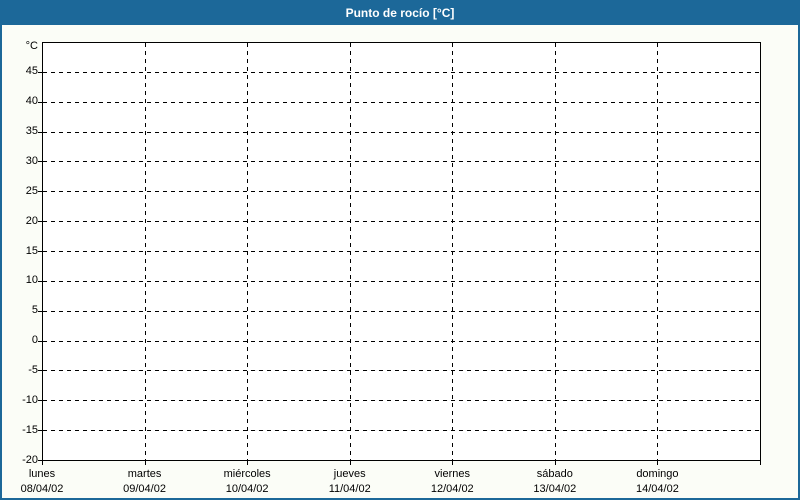 The image size is (800, 500). Describe the element at coordinates (42, 474) in the screenshot. I see `x-axis-day-label: lunes` at that location.